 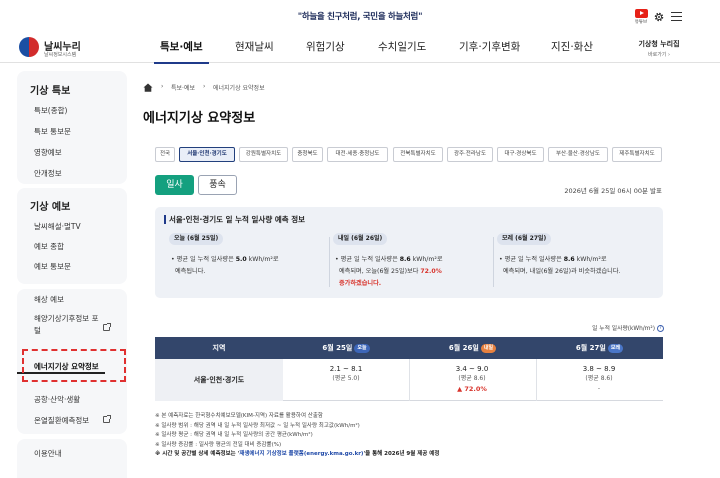 What do you see at coordinates (72, 458) in the screenshot?
I see `sidebar-group-info: 이용안내` at bounding box center [72, 458].